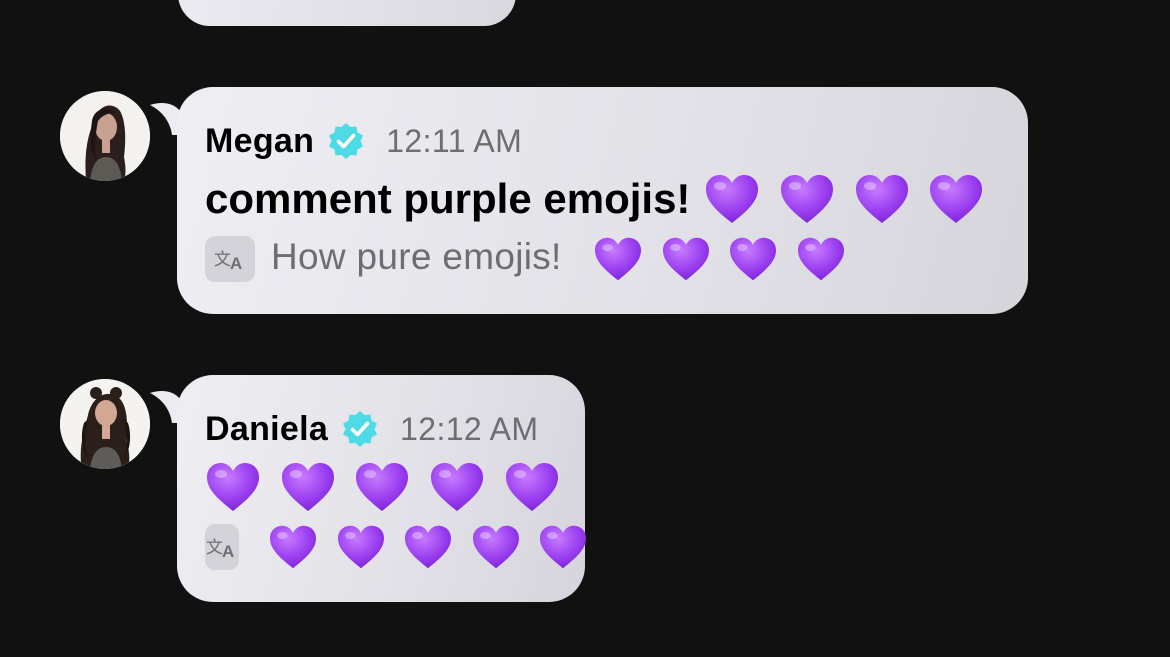  I want to click on message-text-content: comment purple emojis!, so click(448, 198).